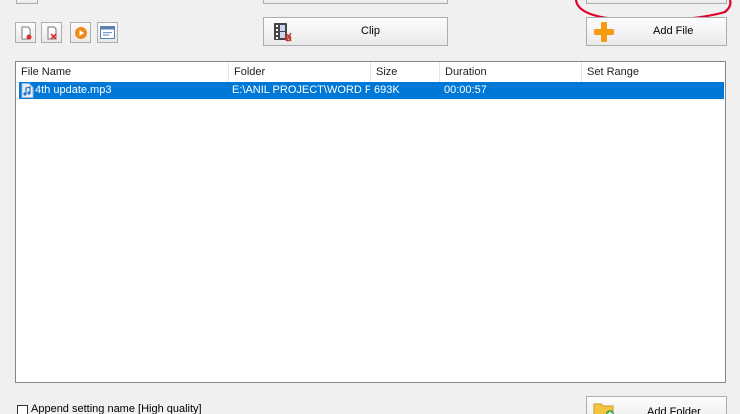 The width and height of the screenshot is (740, 414). Describe the element at coordinates (387, 90) in the screenshot. I see `cell-size: 693K` at that location.